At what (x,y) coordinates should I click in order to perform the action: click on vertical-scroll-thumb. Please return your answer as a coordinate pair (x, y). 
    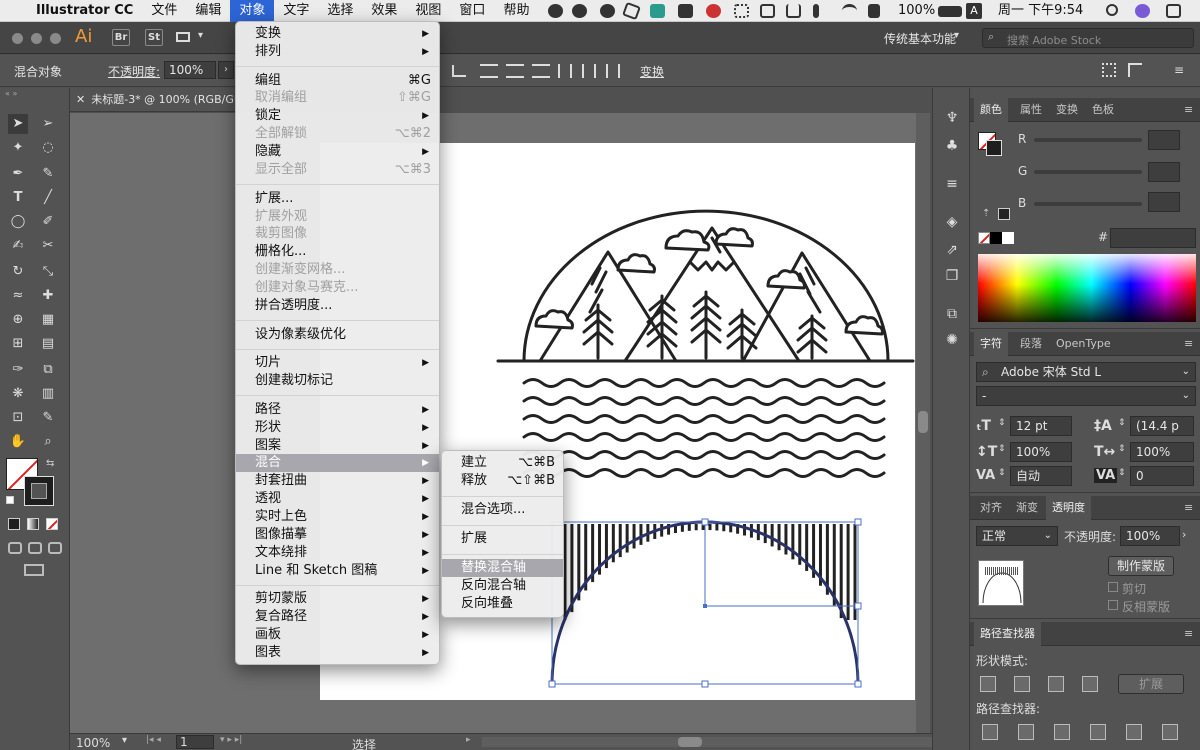
    Looking at the image, I should click on (923, 422).